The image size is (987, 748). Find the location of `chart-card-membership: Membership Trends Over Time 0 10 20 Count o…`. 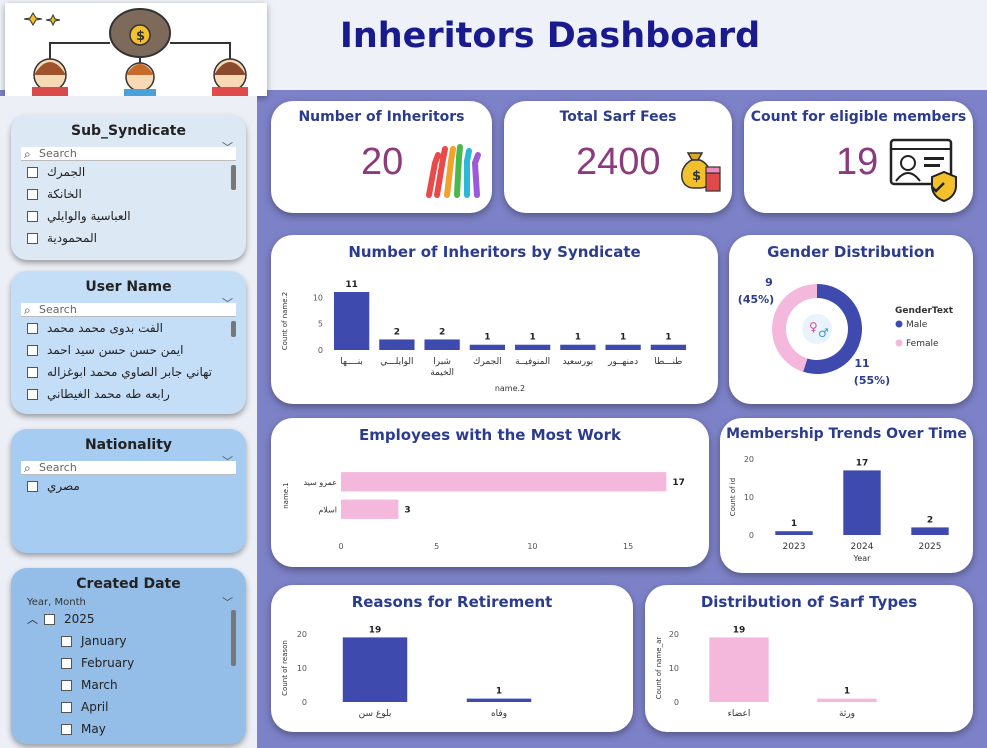

chart-card-membership: Membership Trends Over Time 0 10 20 Count o… is located at coordinates (846, 495).